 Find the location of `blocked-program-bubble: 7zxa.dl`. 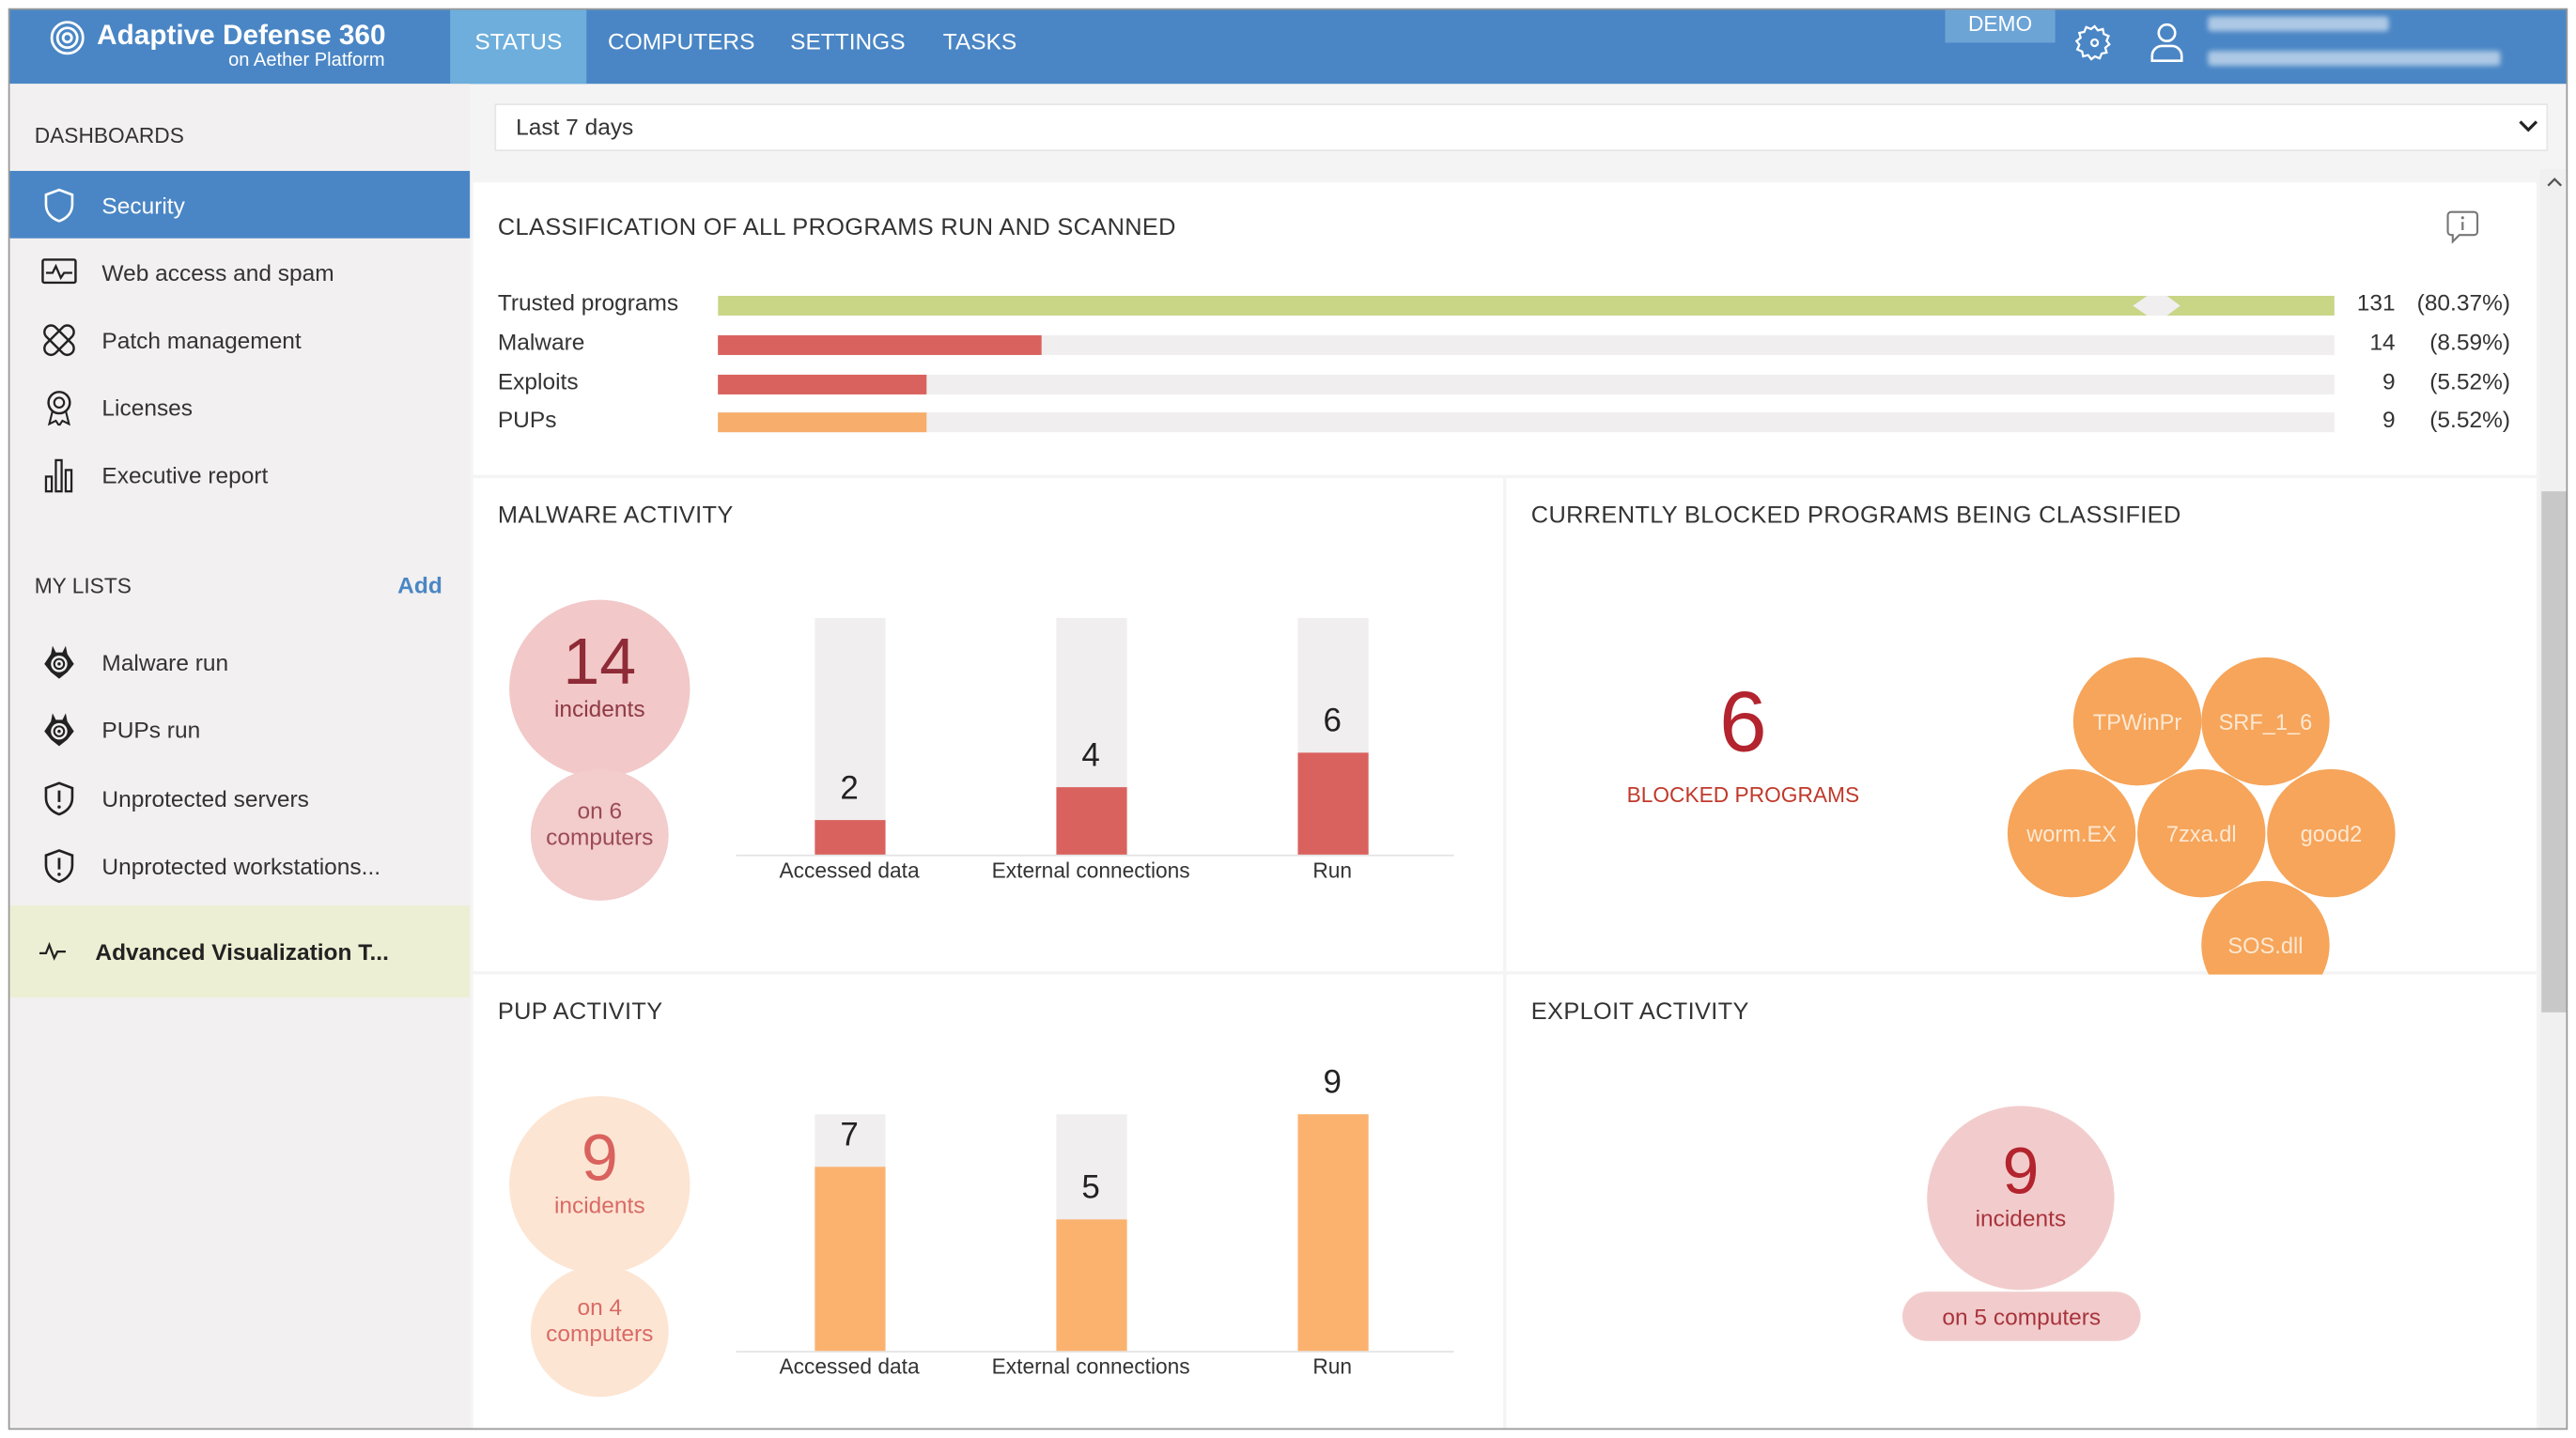

blocked-program-bubble: 7zxa.dl is located at coordinates (2201, 833).